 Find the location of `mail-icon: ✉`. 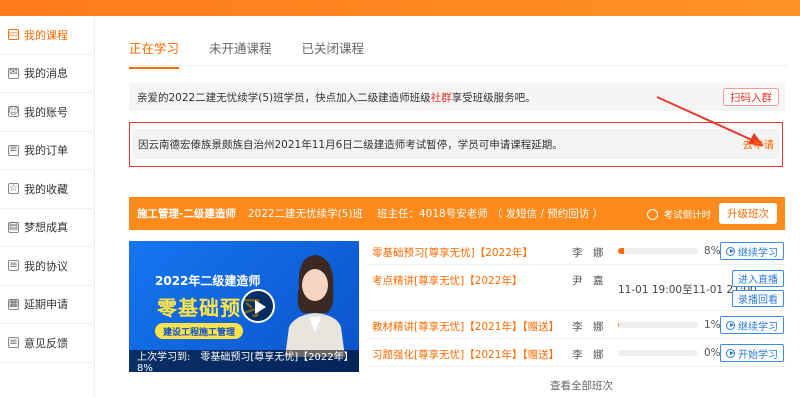

mail-icon: ✉ is located at coordinates (13, 73).